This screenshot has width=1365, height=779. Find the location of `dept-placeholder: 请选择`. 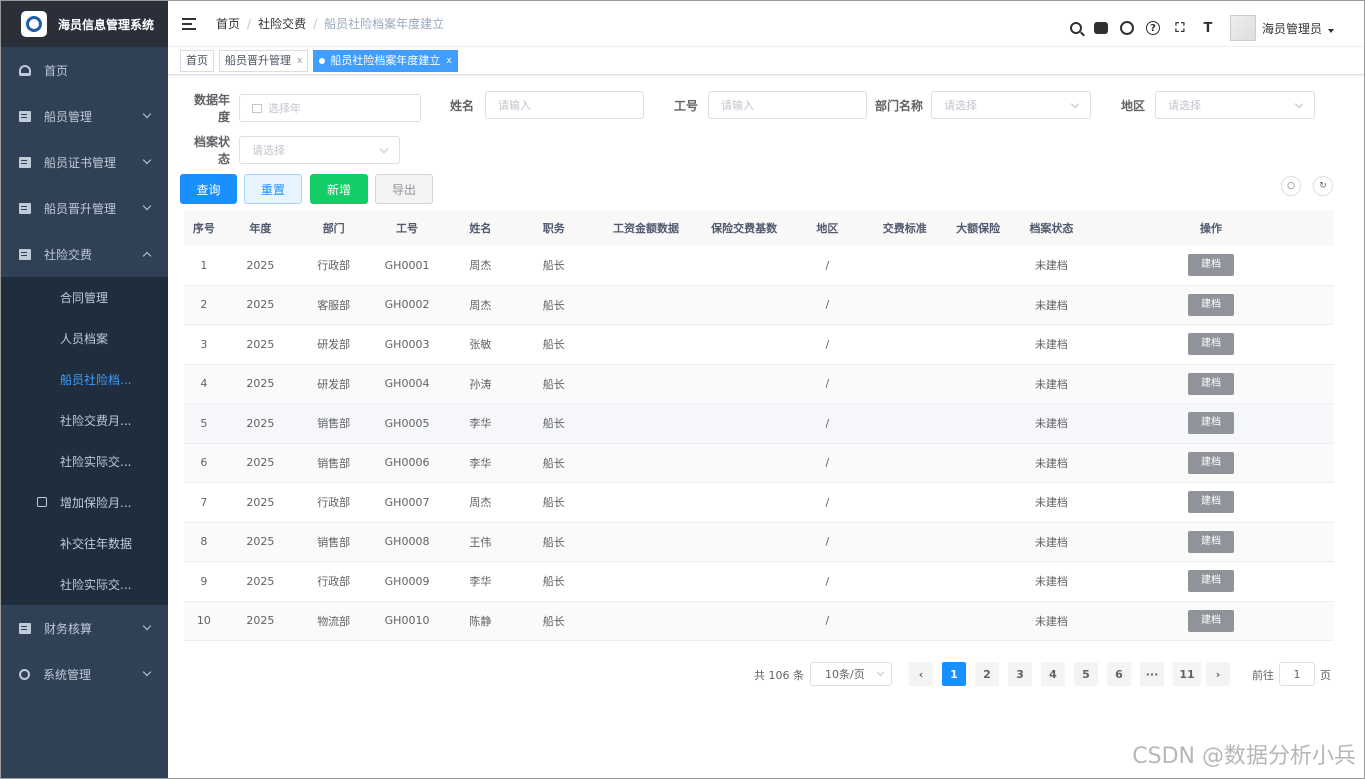

dept-placeholder: 请选择 is located at coordinates (960, 105).